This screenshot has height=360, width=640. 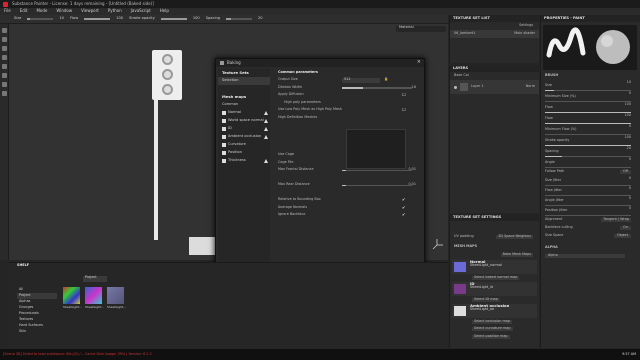 What do you see at coordinates (361, 80) in the screenshot?
I see `output-size-select: 512` at bounding box center [361, 80].